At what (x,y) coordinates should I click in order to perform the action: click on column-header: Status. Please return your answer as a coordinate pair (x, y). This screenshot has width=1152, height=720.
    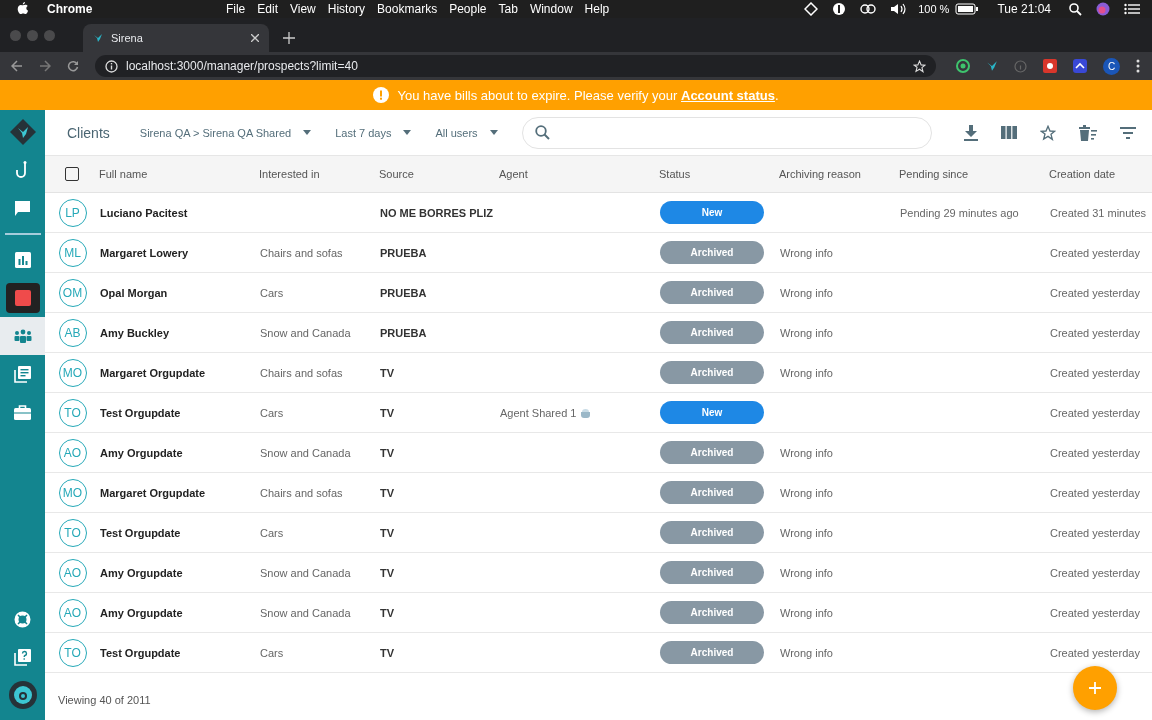
    Looking at the image, I should click on (719, 174).